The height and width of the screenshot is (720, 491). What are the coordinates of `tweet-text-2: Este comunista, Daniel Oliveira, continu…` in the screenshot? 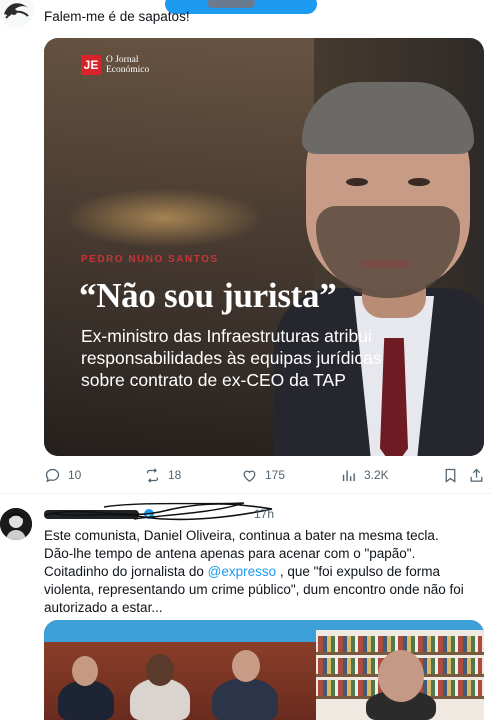 It's located at (264, 572).